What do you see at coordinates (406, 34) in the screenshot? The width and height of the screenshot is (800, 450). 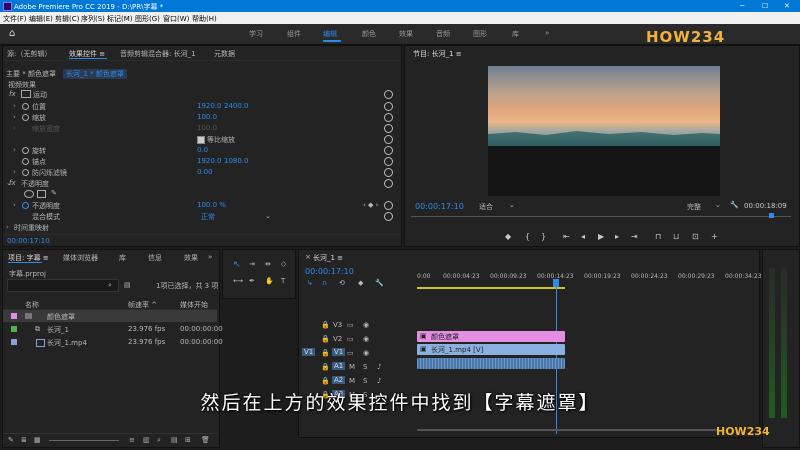 I see `workspace-effects: 效果` at bounding box center [406, 34].